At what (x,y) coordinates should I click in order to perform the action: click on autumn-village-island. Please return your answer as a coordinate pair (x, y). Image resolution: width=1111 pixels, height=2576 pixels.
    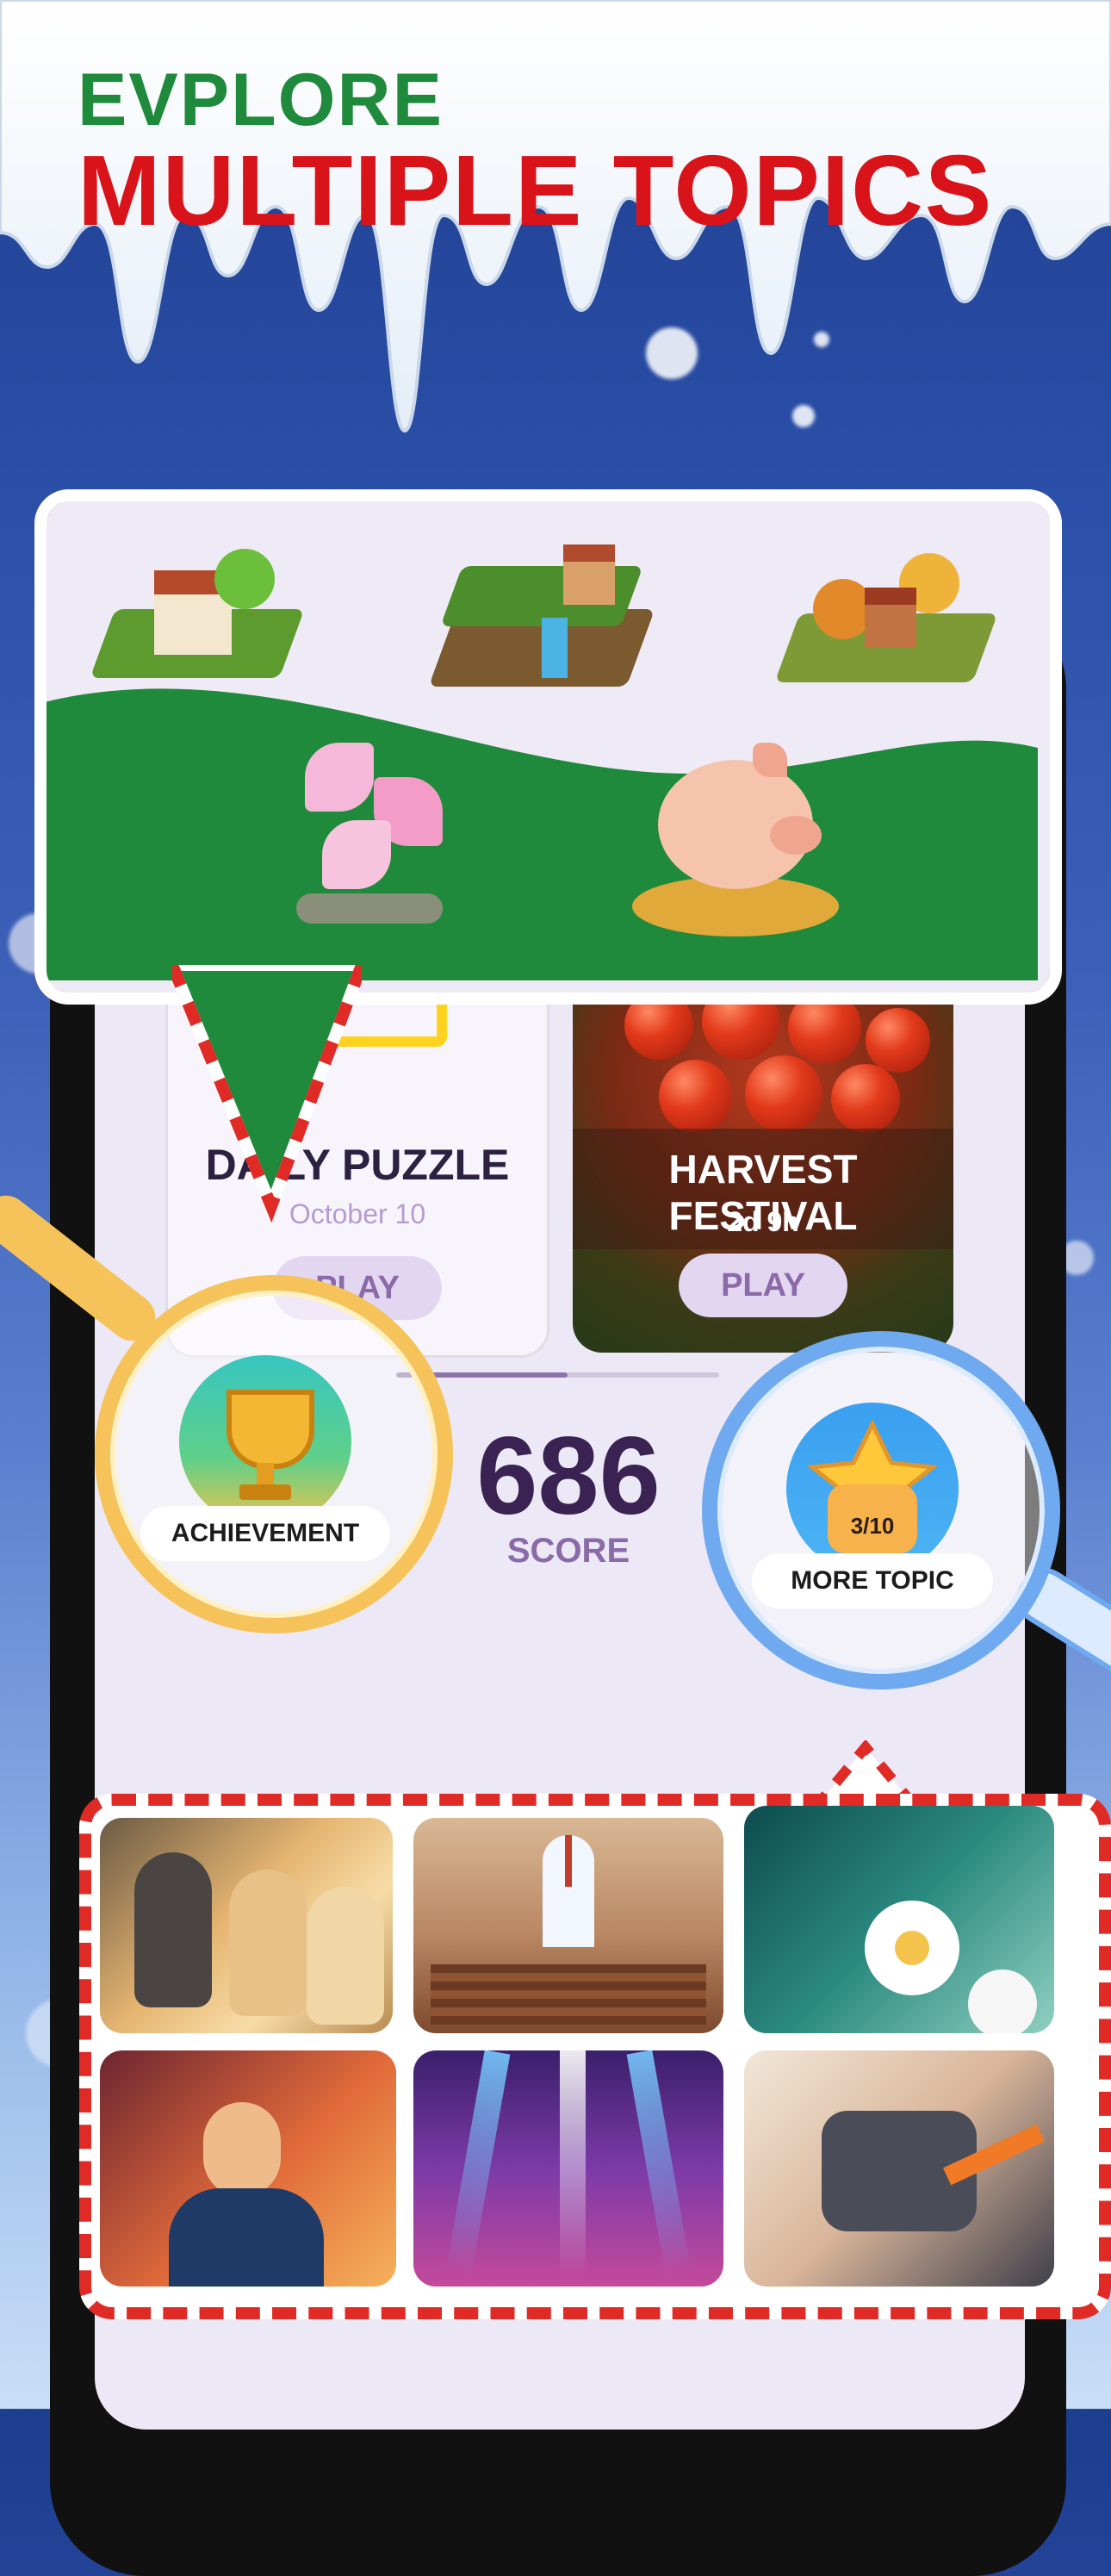
    Looking at the image, I should click on (886, 618).